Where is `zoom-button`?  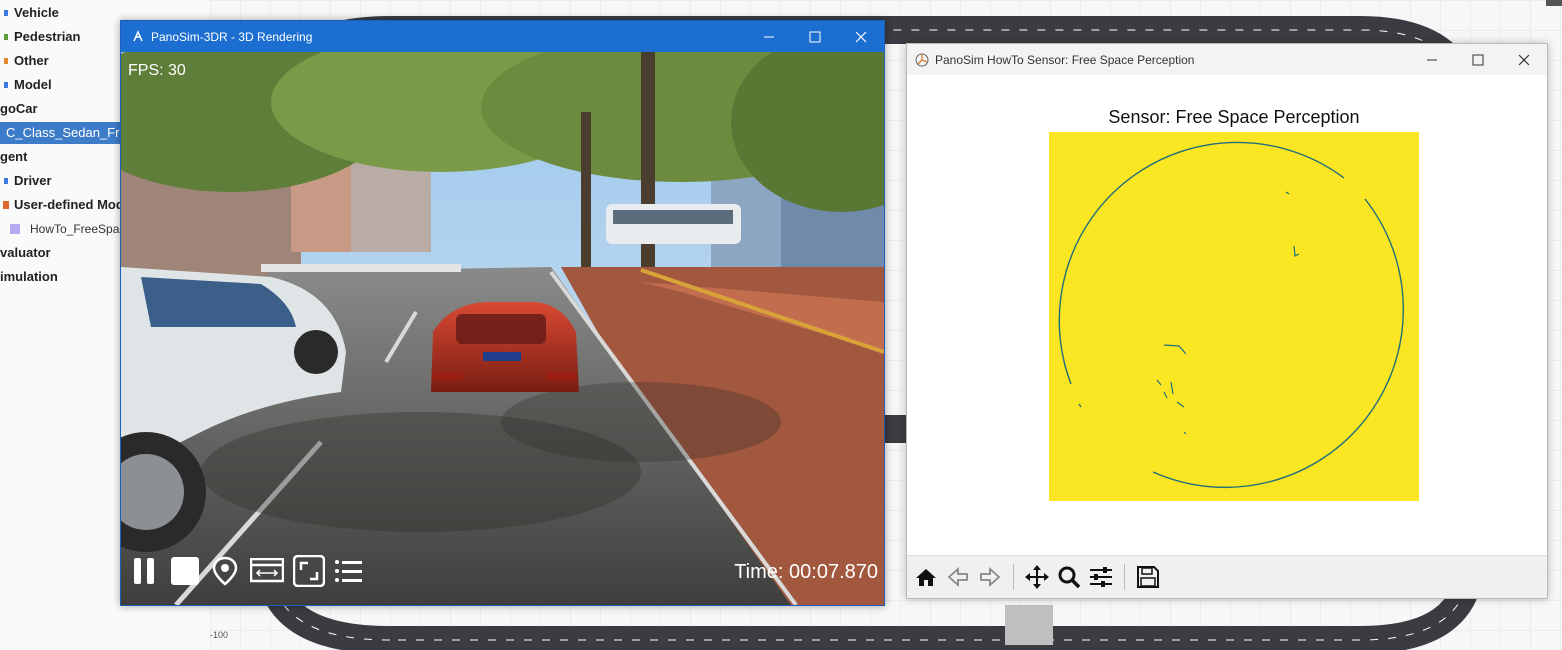
zoom-button is located at coordinates (1069, 577).